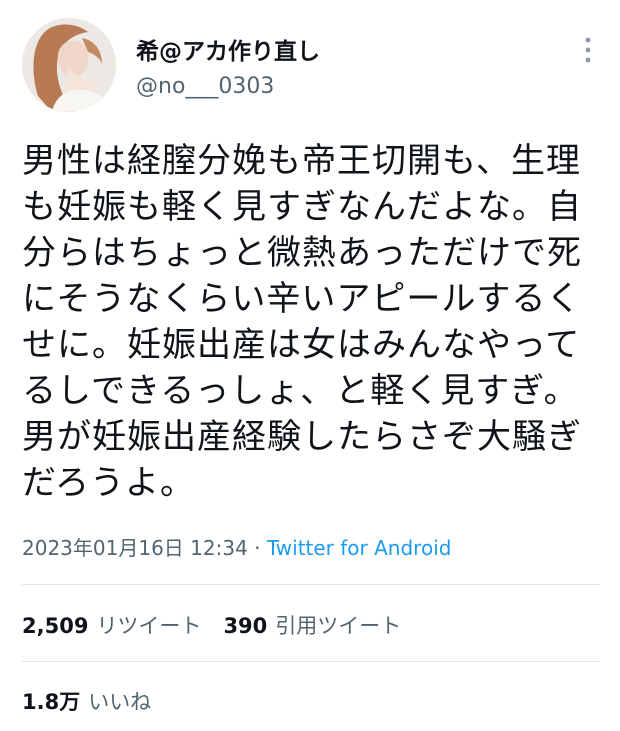 The width and height of the screenshot is (620, 731). What do you see at coordinates (135, 548) in the screenshot?
I see `tweet-timestamp: 2023年01月16日 12:34` at bounding box center [135, 548].